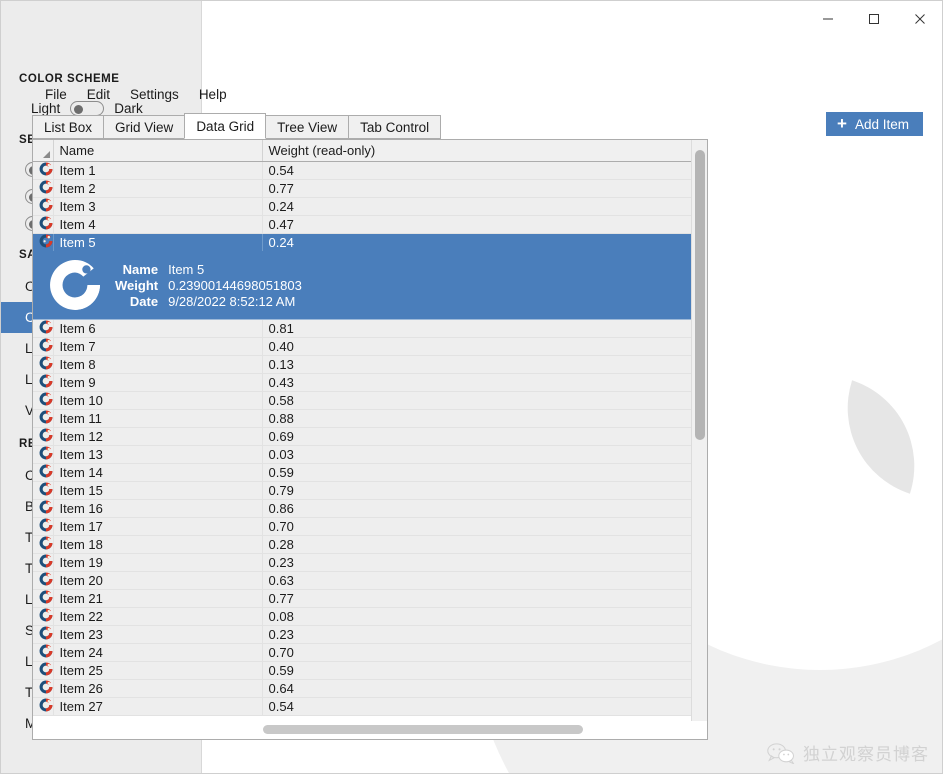 This screenshot has width=943, height=774. What do you see at coordinates (158, 436) in the screenshot?
I see `cell-name: Item 12` at bounding box center [158, 436].